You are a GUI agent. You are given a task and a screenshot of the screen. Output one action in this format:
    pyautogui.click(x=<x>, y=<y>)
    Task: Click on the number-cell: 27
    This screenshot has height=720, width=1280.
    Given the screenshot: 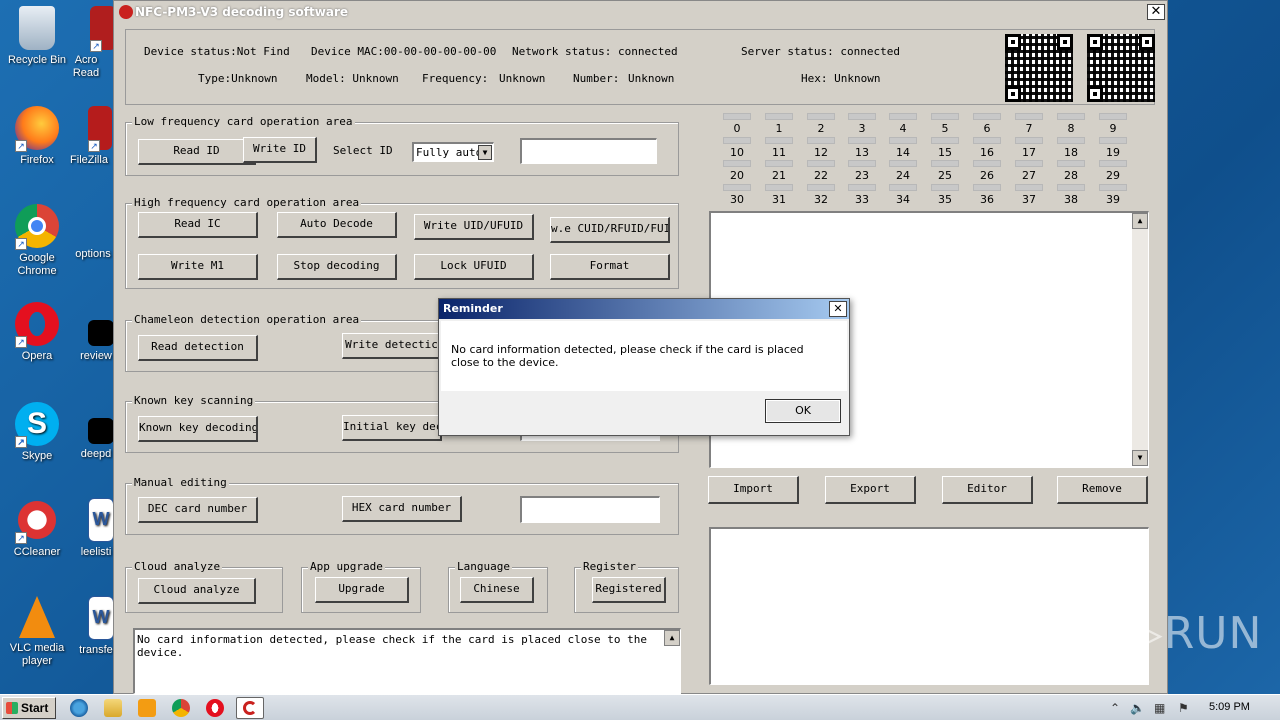 What is the action you would take?
    pyautogui.click(x=1029, y=171)
    